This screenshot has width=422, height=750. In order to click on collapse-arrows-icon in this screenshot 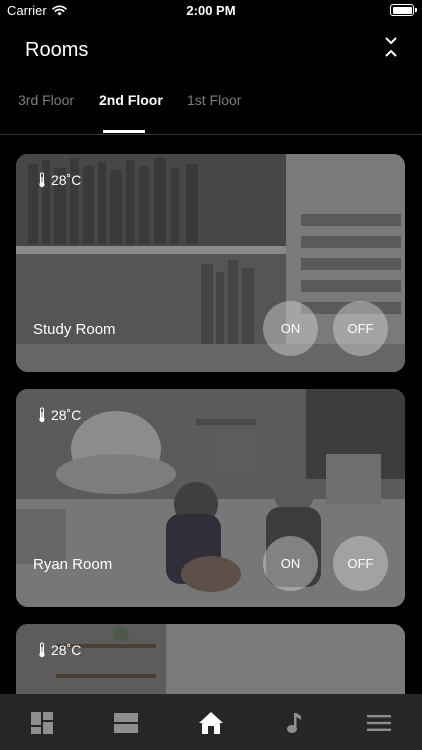, I will do `click(391, 47)`.